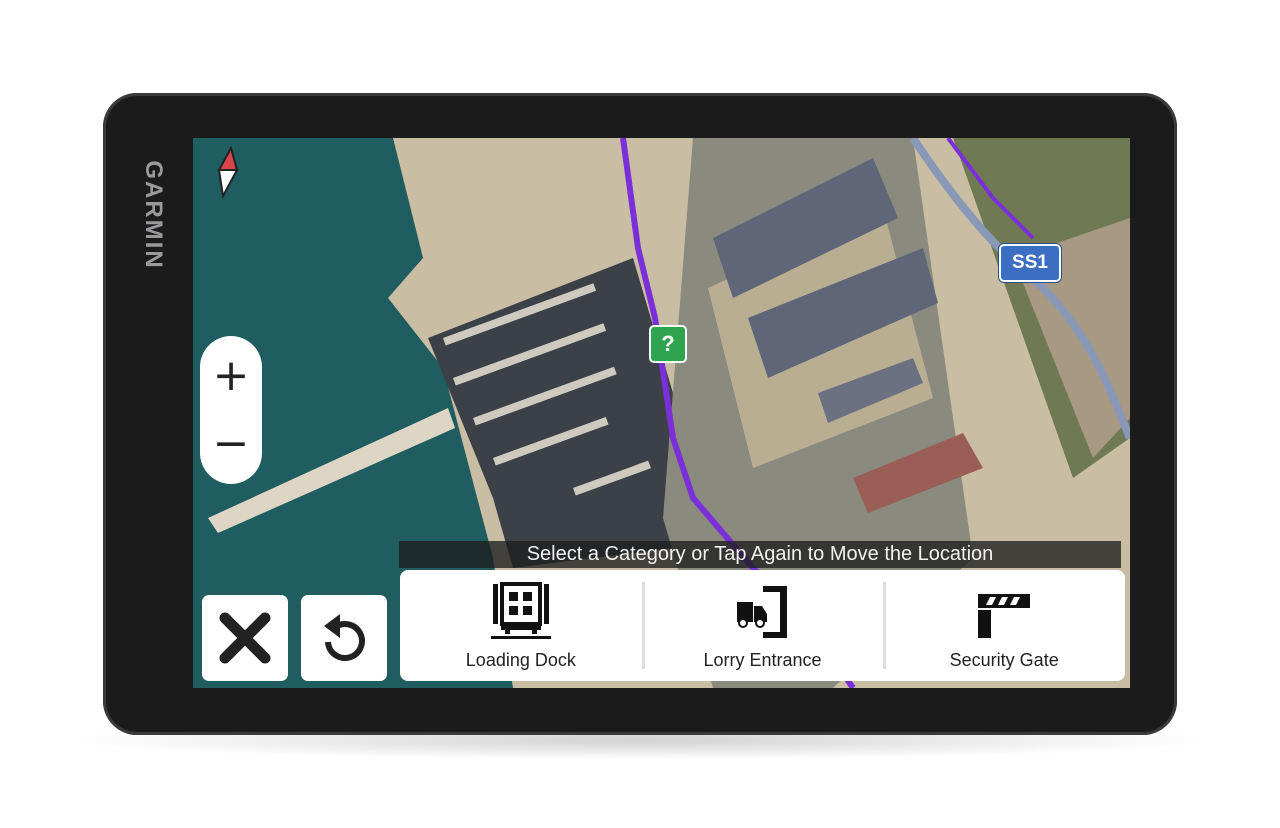  I want to click on category-security-gate: Security Gate, so click(1004, 625).